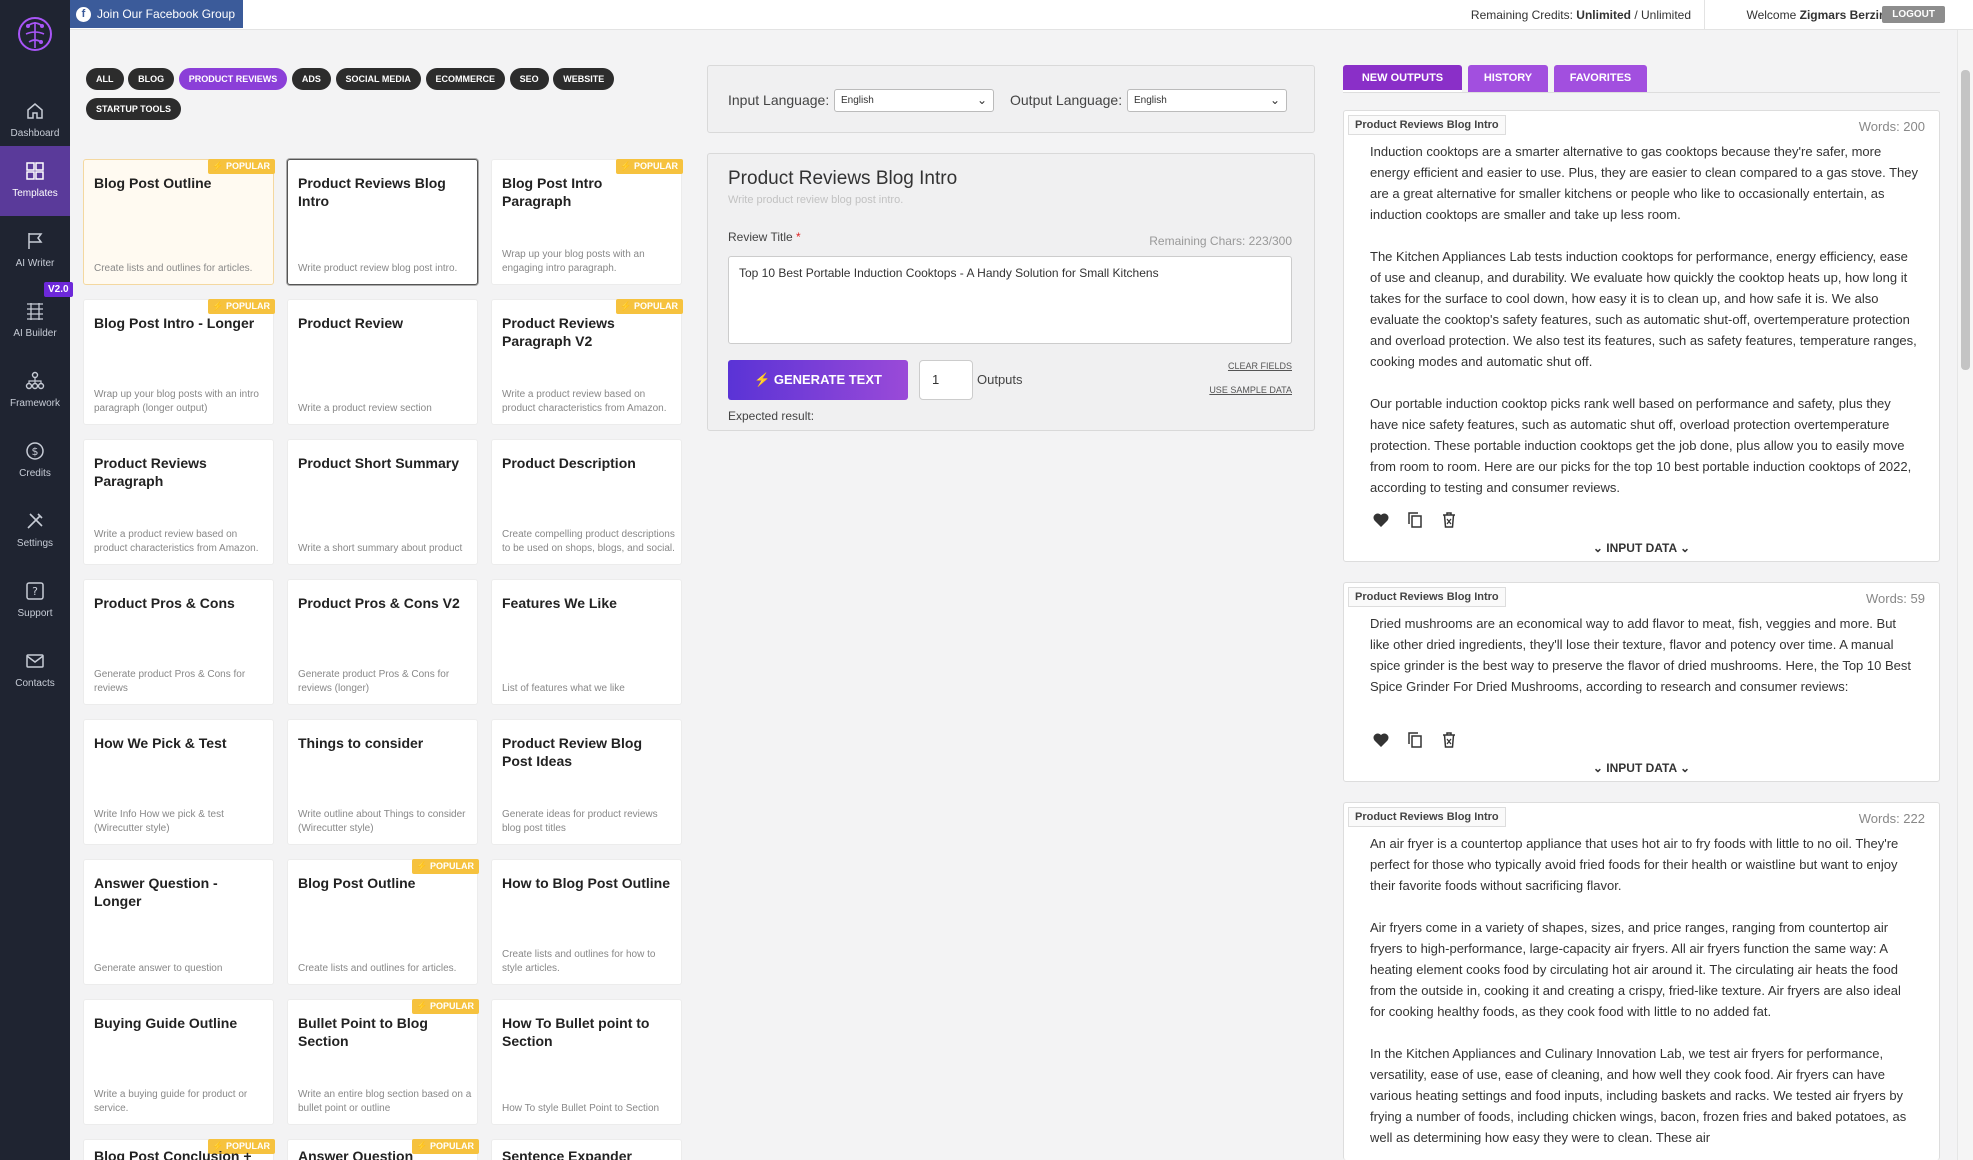 Image resolution: width=1973 pixels, height=1160 pixels. What do you see at coordinates (1603, 15) in the screenshot?
I see `credits-value: Unlimited` at bounding box center [1603, 15].